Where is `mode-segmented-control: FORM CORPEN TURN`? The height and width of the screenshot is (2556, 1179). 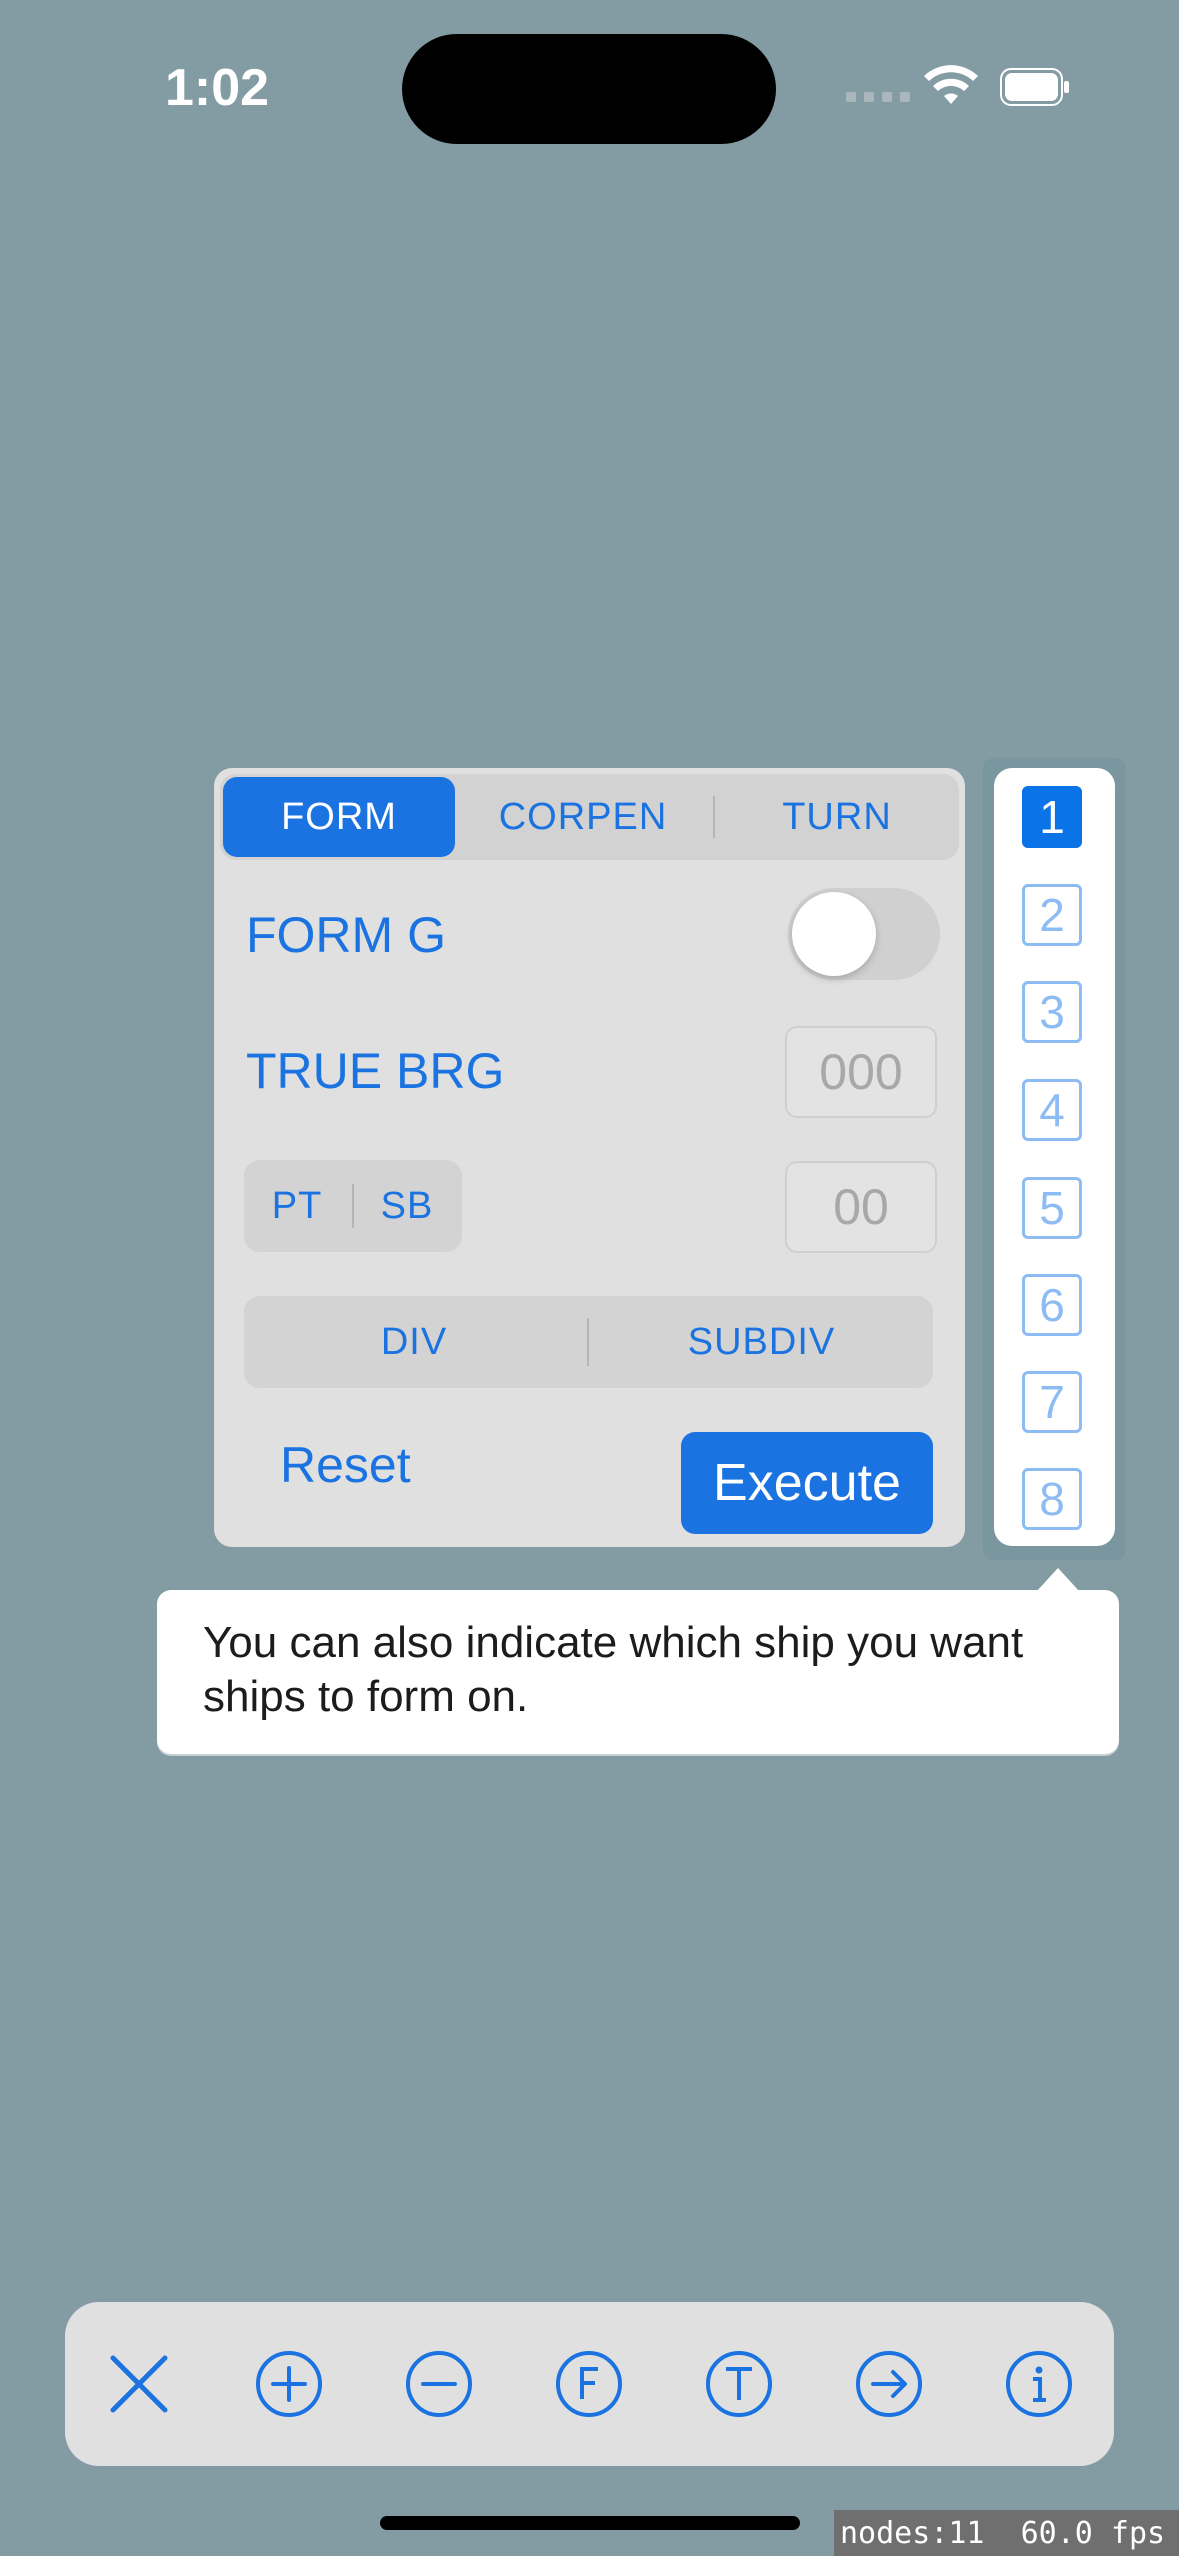
mode-segmented-control: FORM CORPEN TURN is located at coordinates (589, 817).